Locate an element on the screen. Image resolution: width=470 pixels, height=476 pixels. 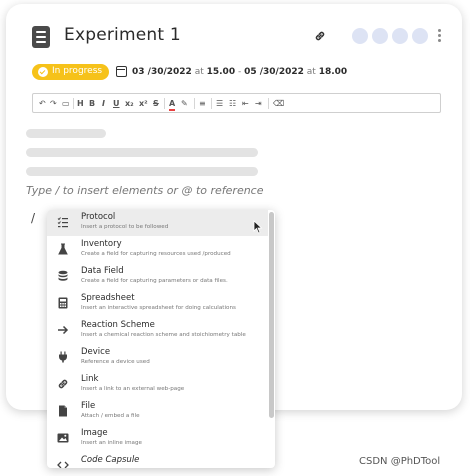
superscript-button: x² is located at coordinates (143, 103).